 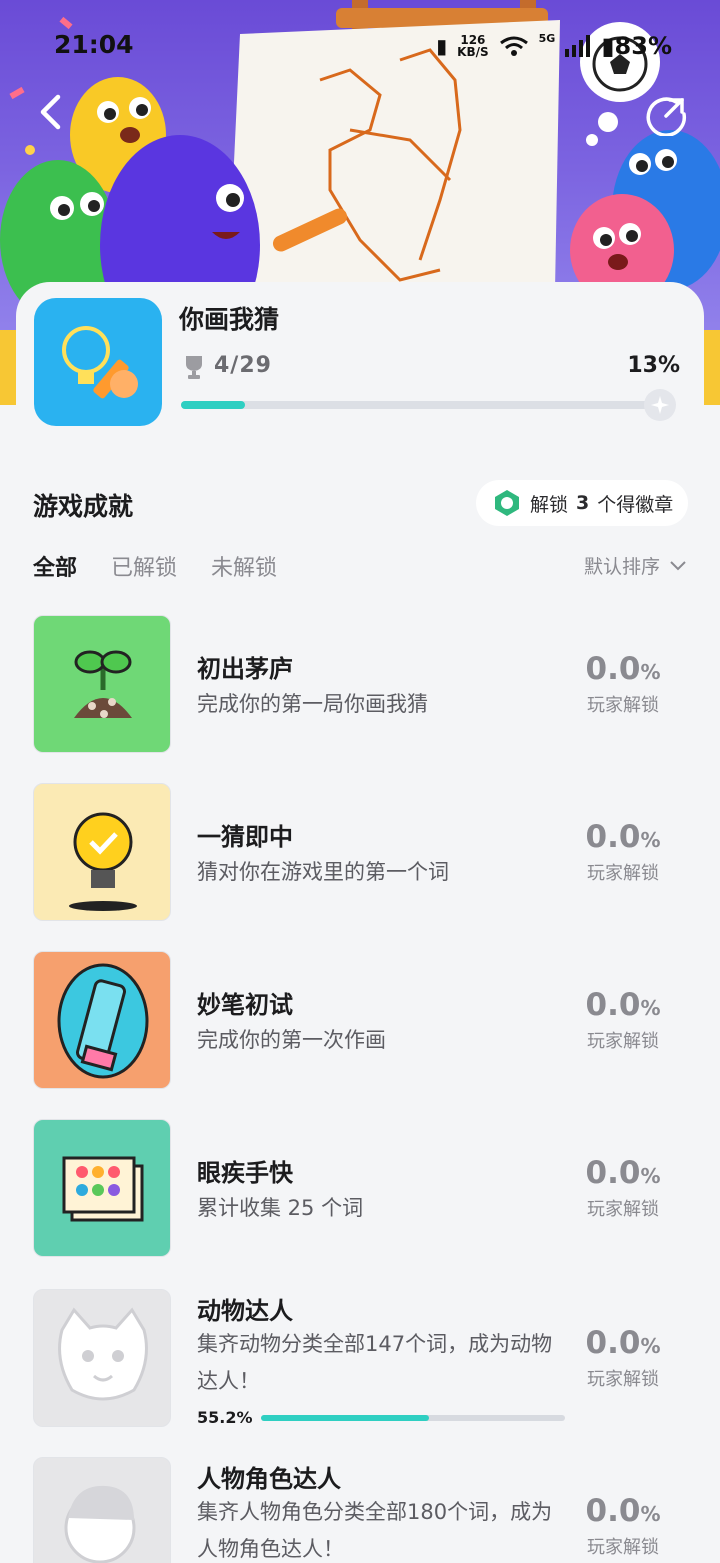 What do you see at coordinates (360, 361) in the screenshot?
I see `game-card: 你画我猜 4/29 13%` at bounding box center [360, 361].